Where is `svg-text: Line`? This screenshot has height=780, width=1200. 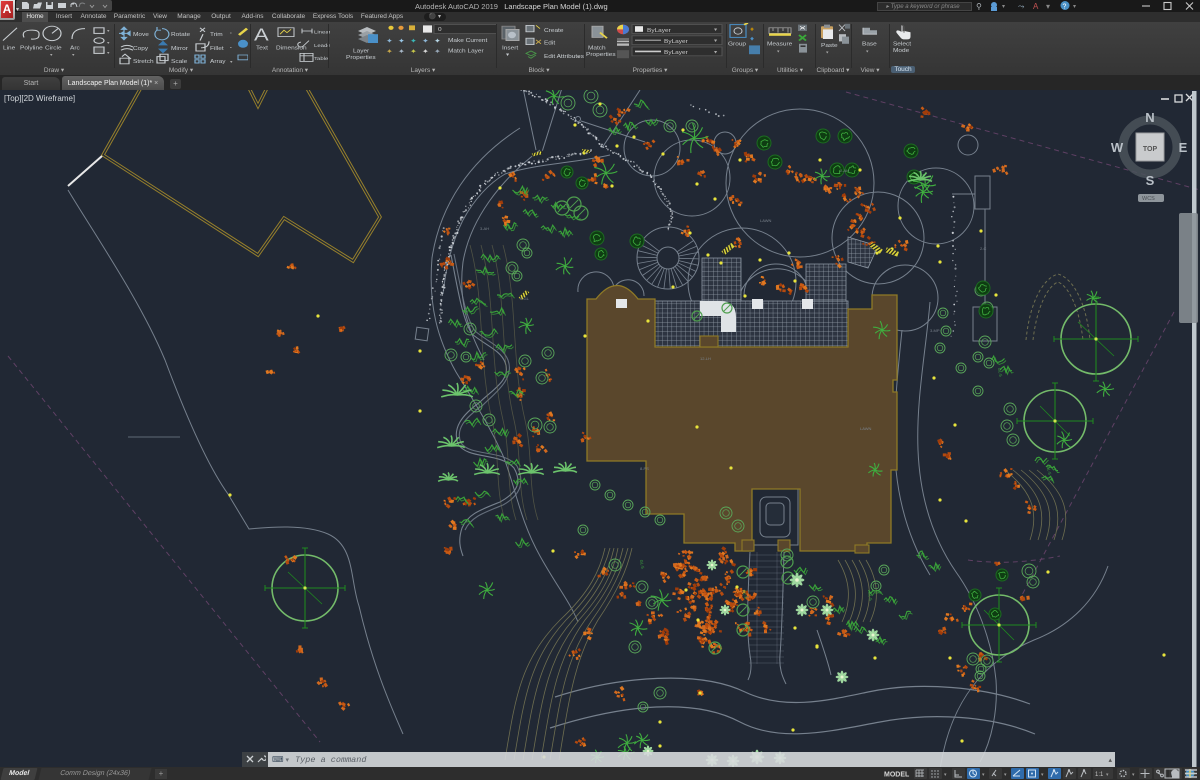 svg-text: Line is located at coordinates (9, 48).